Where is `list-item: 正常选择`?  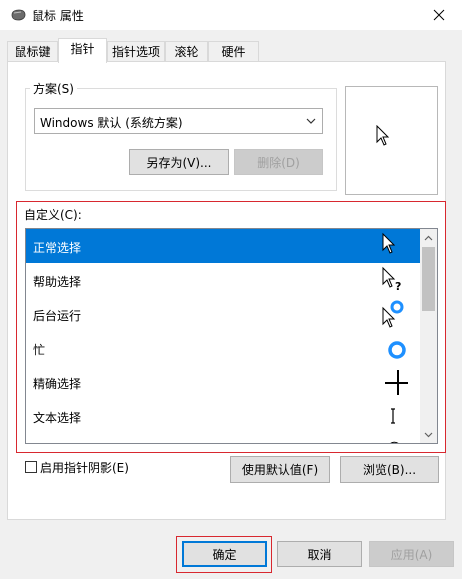
list-item: 正常选择 is located at coordinates (223, 246).